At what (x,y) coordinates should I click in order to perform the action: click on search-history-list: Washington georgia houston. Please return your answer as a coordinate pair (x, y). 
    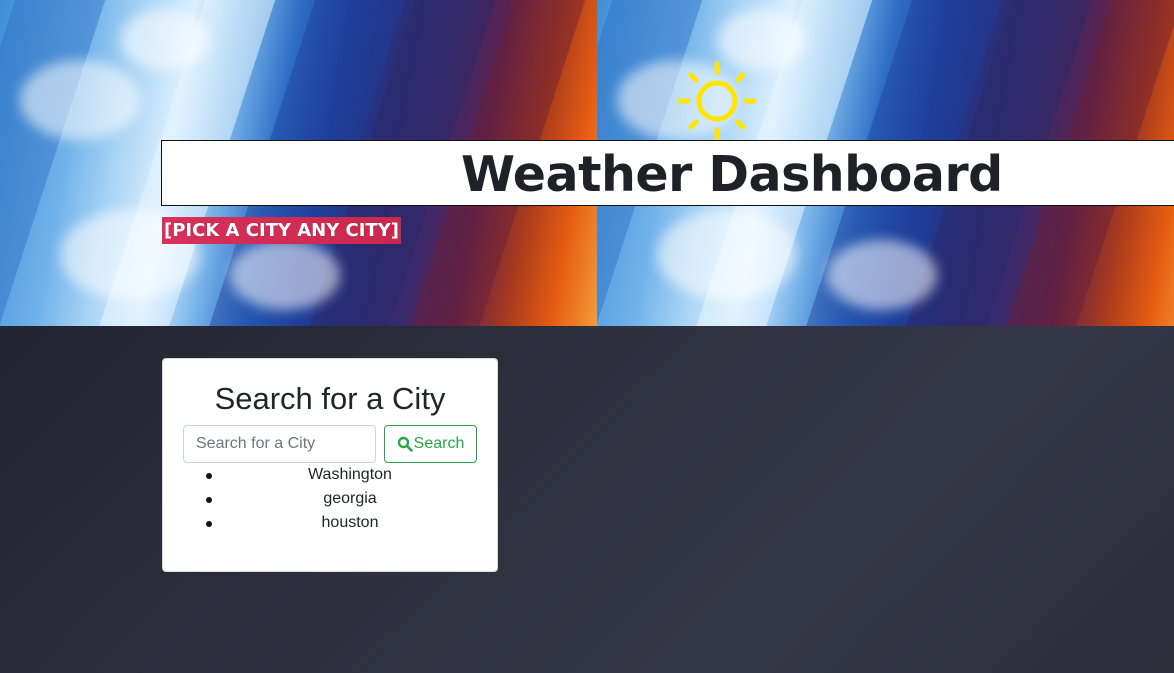
    Looking at the image, I should click on (330, 499).